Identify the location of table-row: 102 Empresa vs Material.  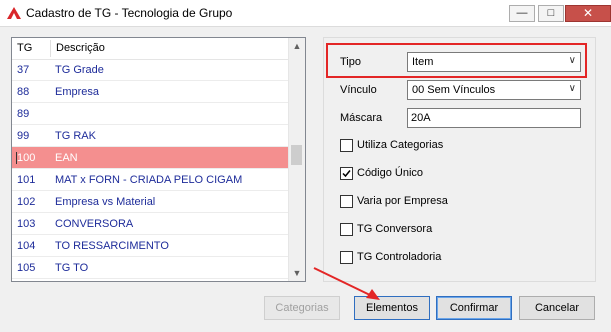
(151, 202).